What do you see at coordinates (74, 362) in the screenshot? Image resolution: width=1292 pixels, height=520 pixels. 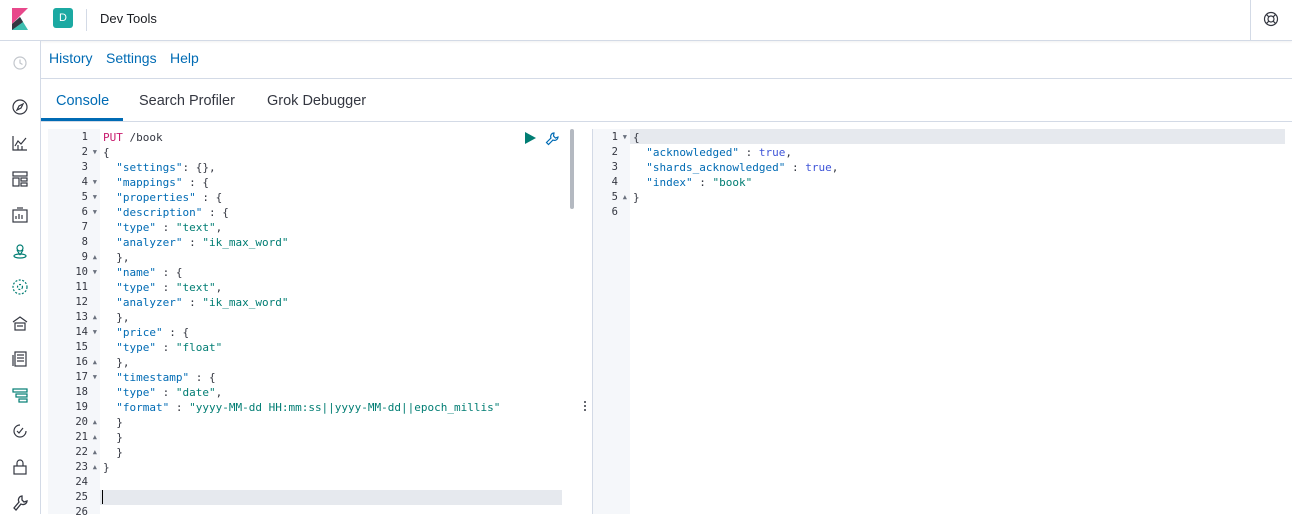 I see `line-number: 16 ▲` at bounding box center [74, 362].